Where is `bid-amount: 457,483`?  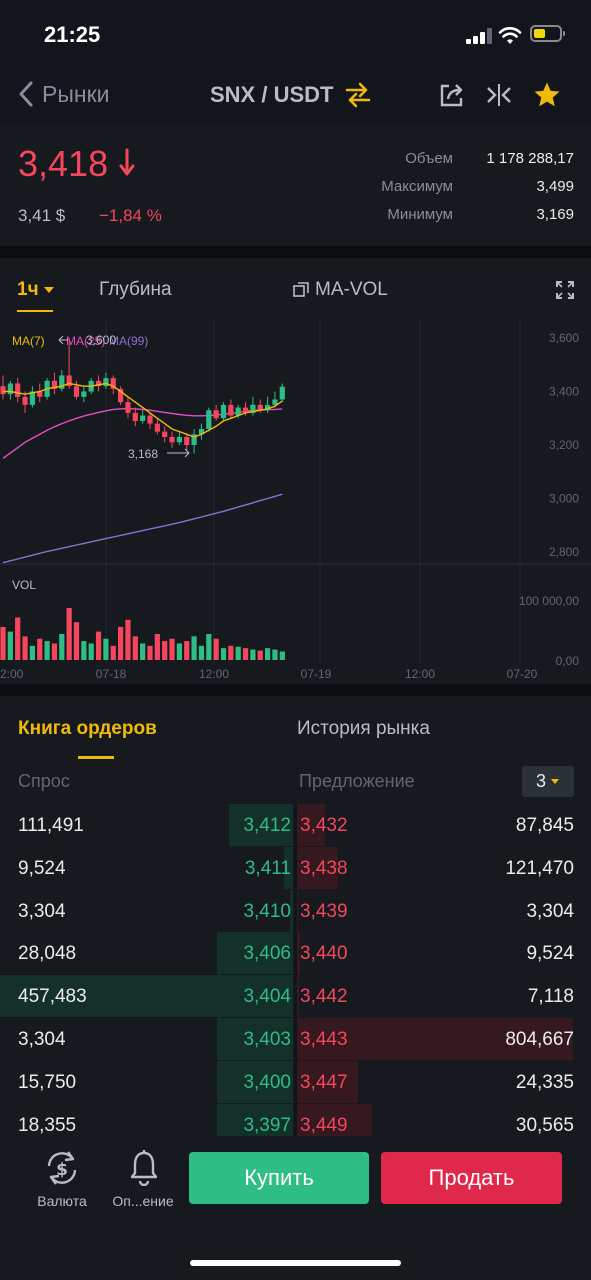
bid-amount: 457,483 is located at coordinates (52, 997).